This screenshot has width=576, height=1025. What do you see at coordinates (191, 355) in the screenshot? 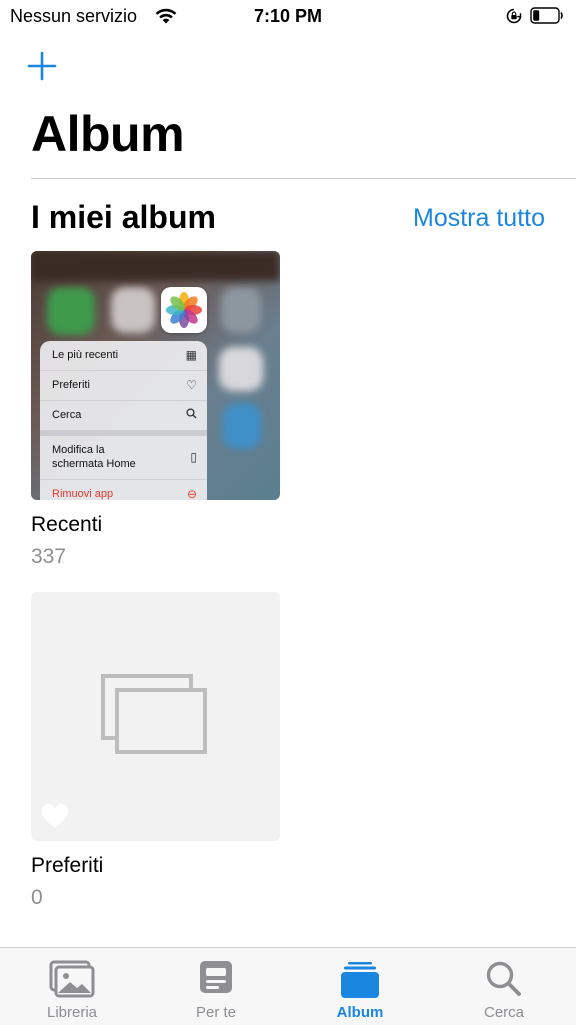
I see `recent-icon: ▦` at bounding box center [191, 355].